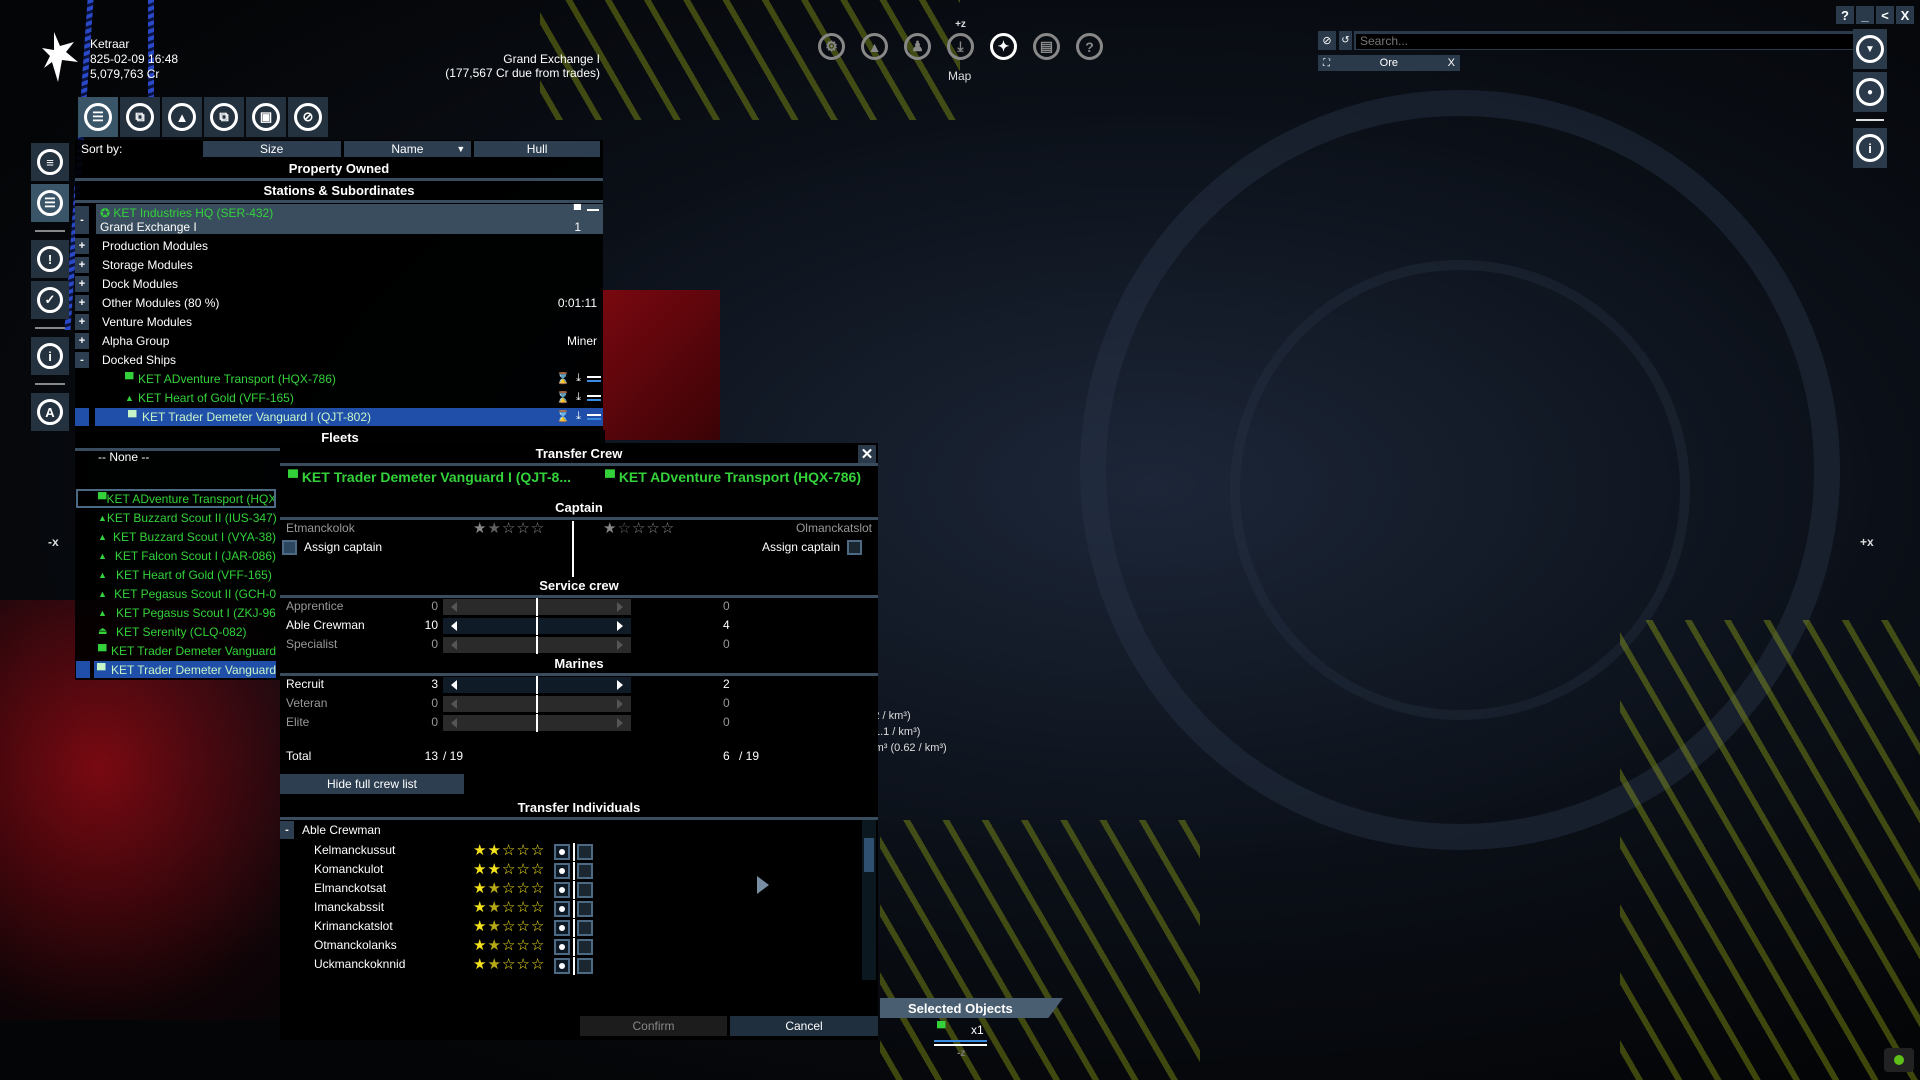 Image resolution: width=1920 pixels, height=1080 pixels. Describe the element at coordinates (854, 547) in the screenshot. I see `assign-captain-right-checkbox` at that location.